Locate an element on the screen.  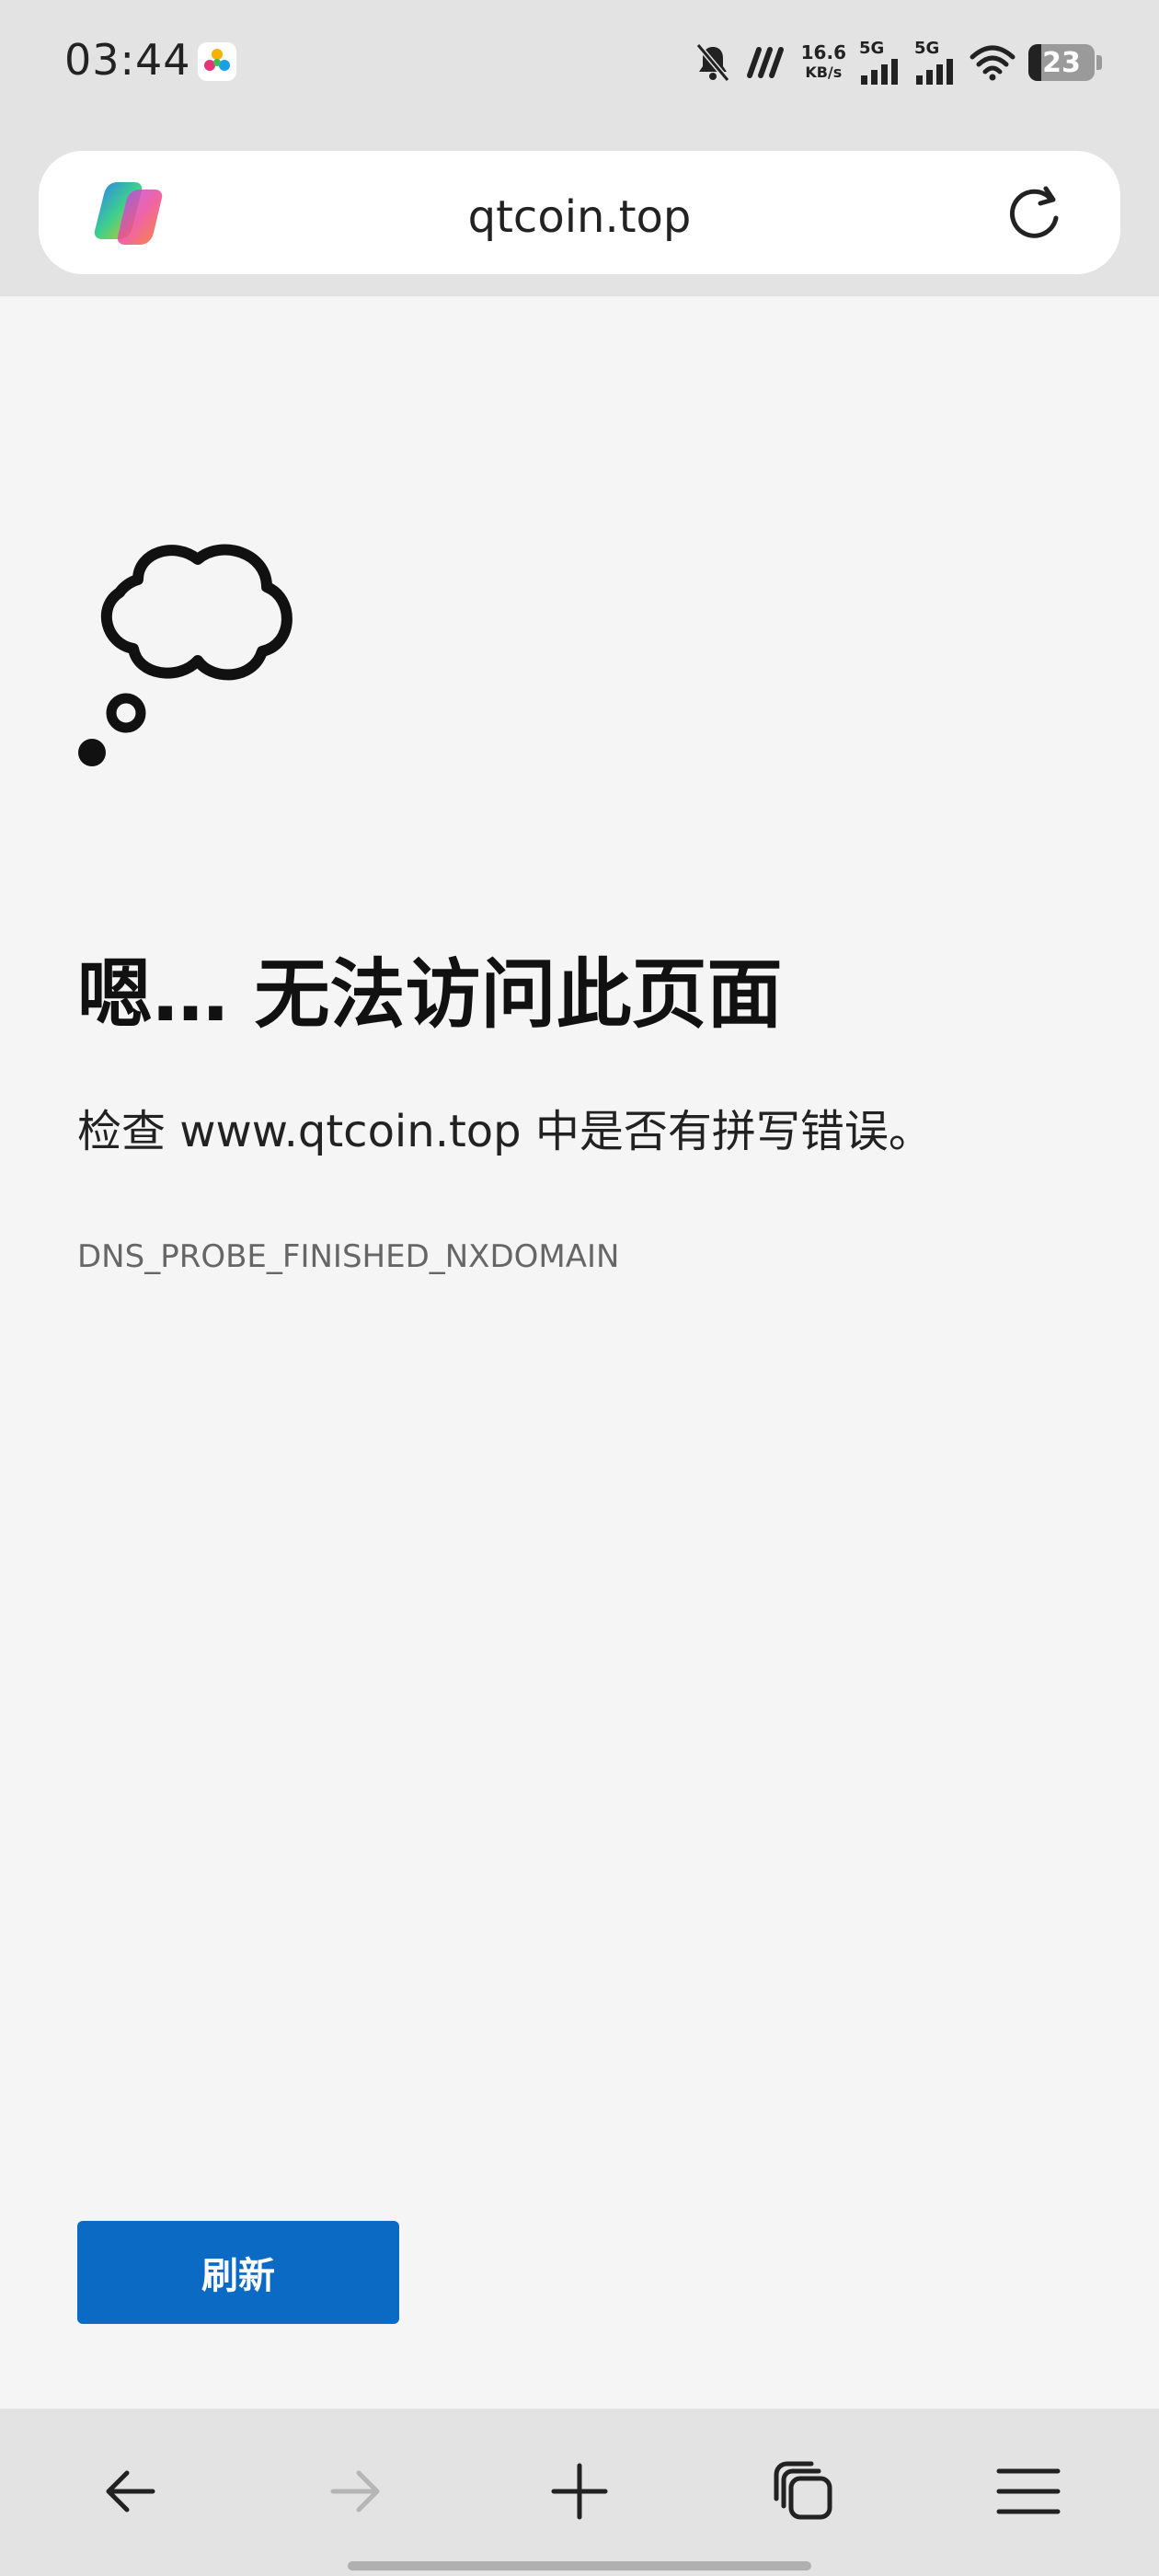
status-time: 03:44 is located at coordinates (127, 60).